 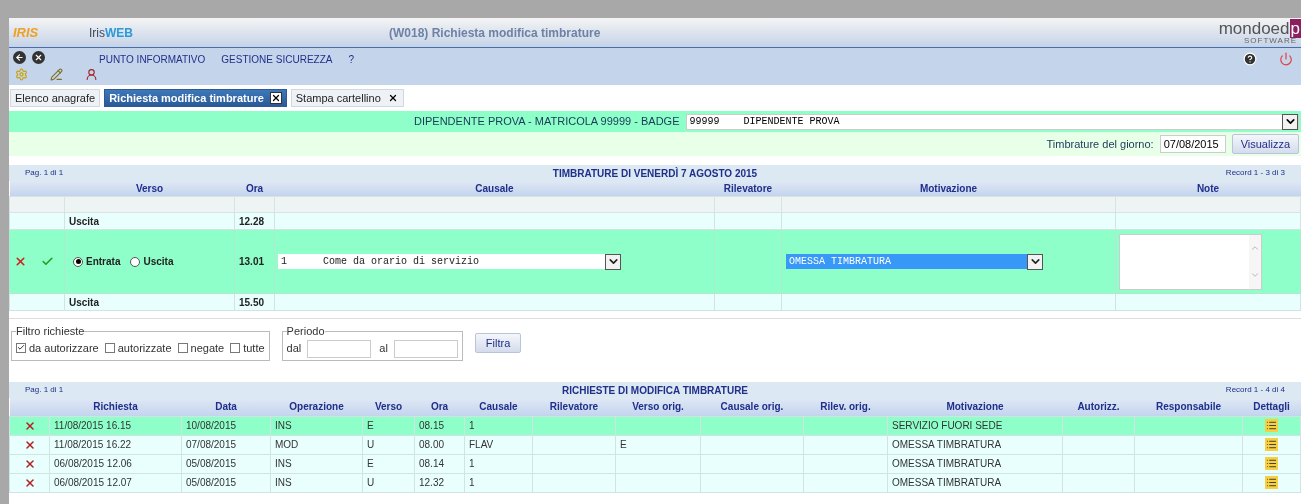 I want to click on tab: Stampa cartellino, so click(x=347, y=98).